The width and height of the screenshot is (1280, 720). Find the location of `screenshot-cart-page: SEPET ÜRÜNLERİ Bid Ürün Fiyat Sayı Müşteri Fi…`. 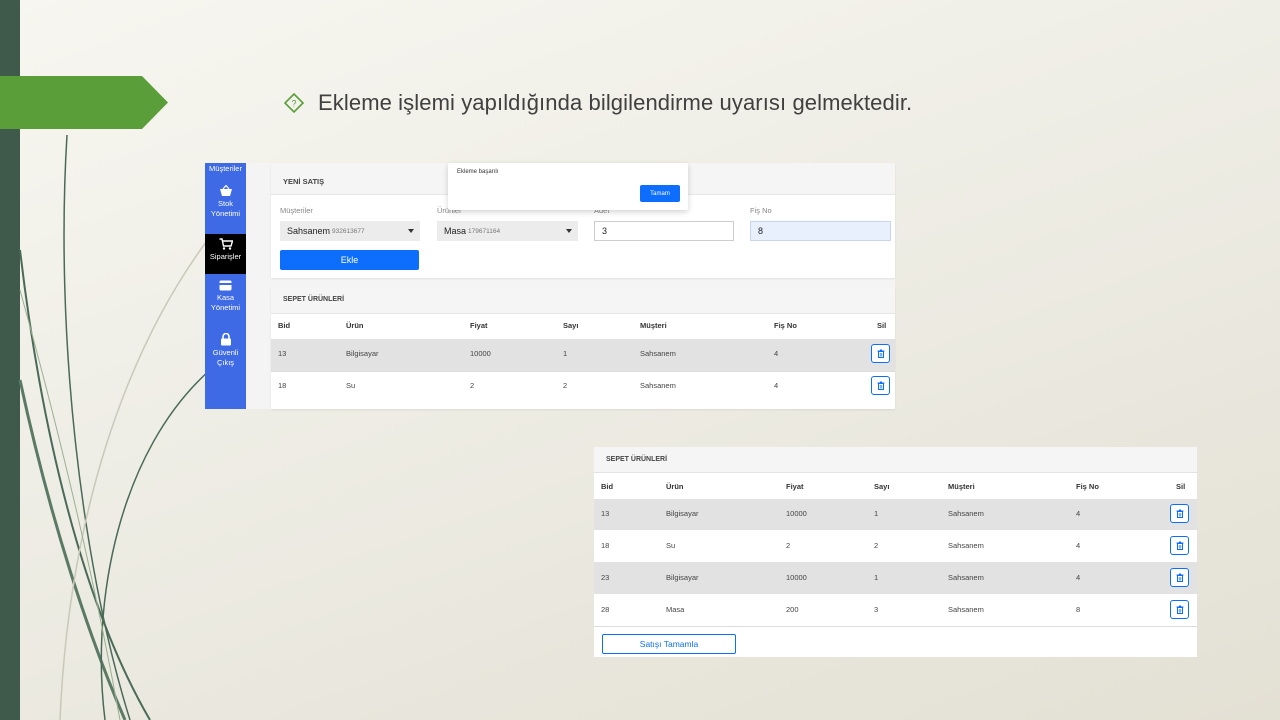

screenshot-cart-page: SEPET ÜRÜNLERİ Bid Ürün Fiyat Sayı Müşteri Fi… is located at coordinates (895, 552).